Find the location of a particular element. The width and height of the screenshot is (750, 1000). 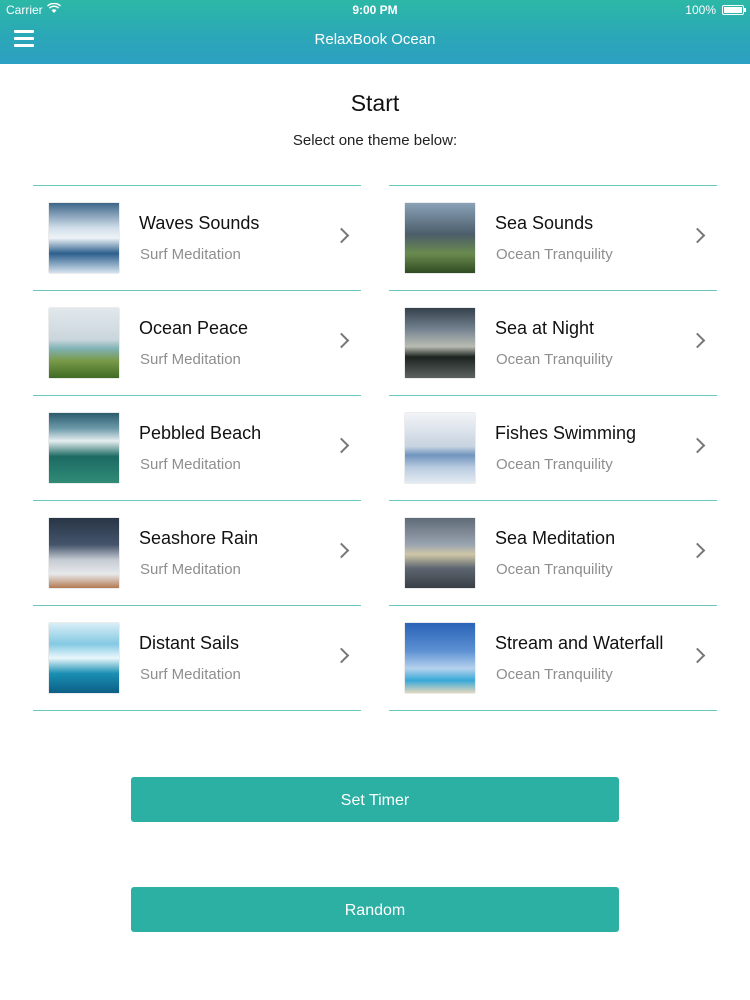

set-timer-button: Set Timer is located at coordinates (375, 799).